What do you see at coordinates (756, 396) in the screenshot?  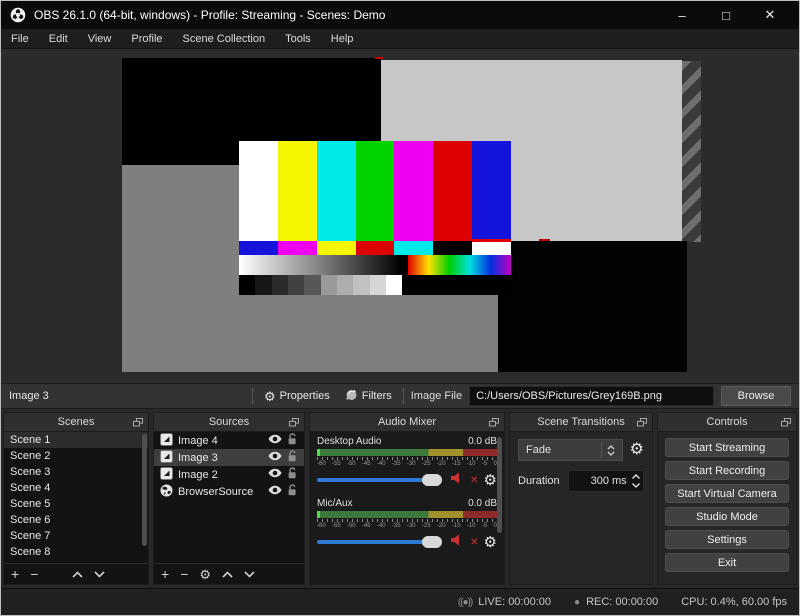 I see `browse-button: Browse` at bounding box center [756, 396].